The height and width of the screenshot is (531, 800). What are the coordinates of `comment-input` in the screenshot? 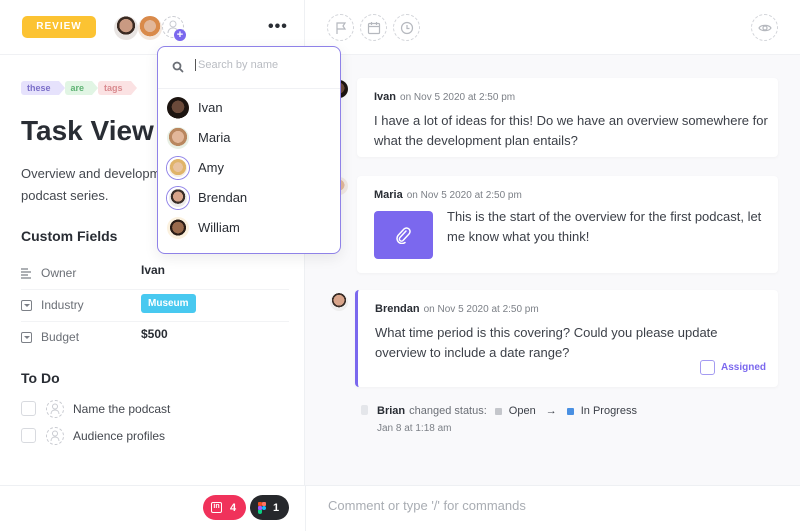 It's located at (548, 505).